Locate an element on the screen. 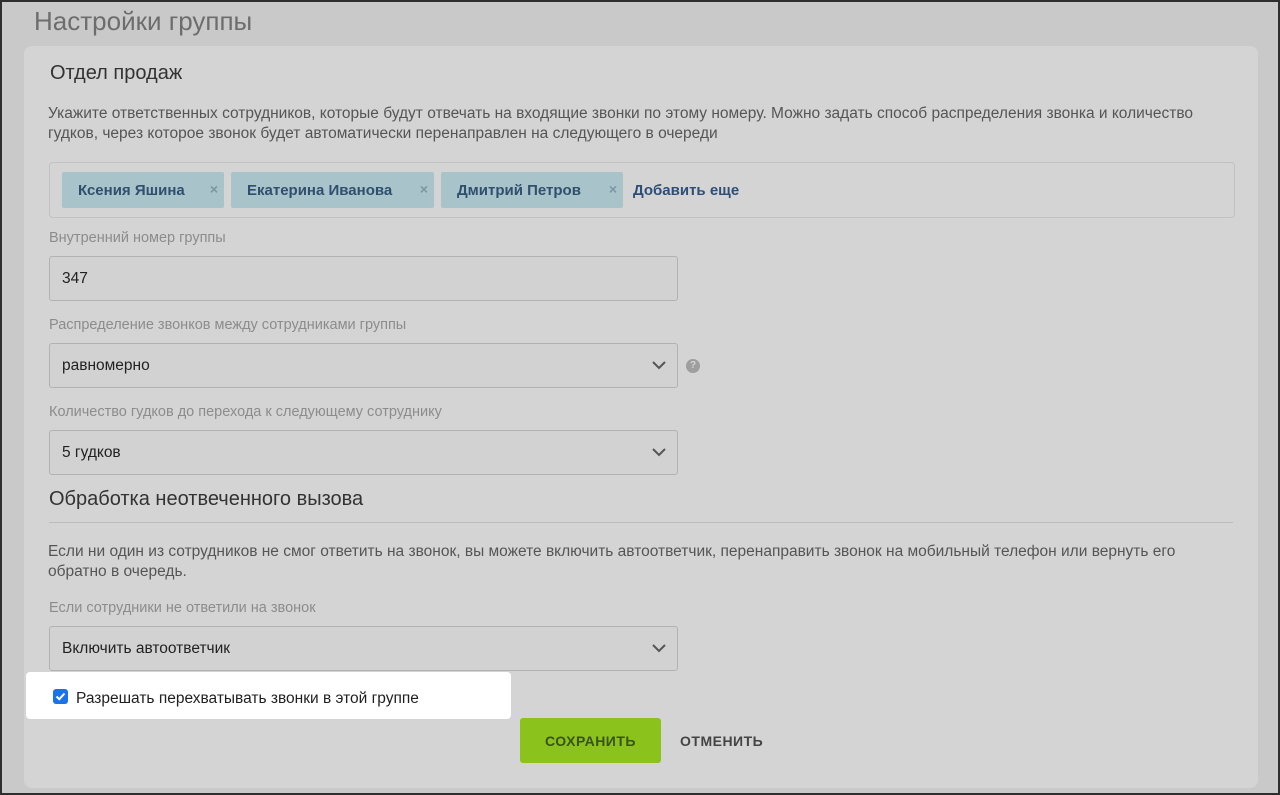  internal-number-label: Внутренний номер группы is located at coordinates (137, 238).